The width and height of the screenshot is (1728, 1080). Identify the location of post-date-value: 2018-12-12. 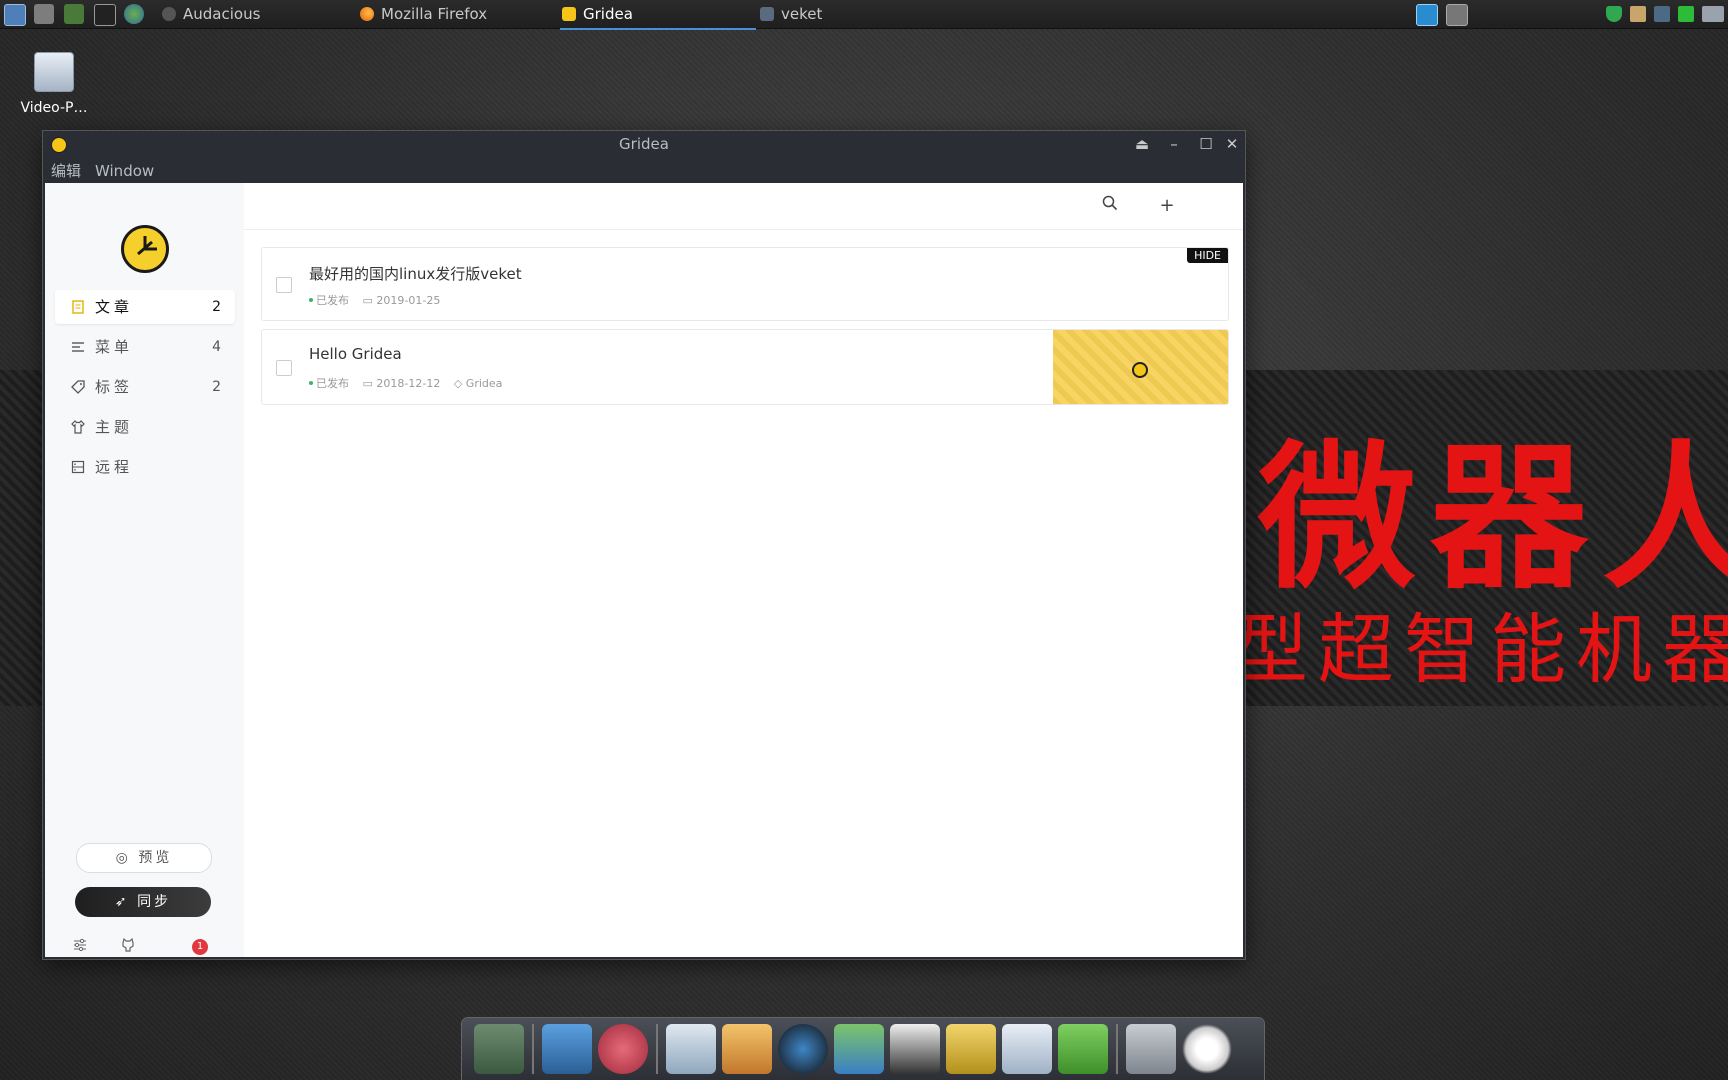
(408, 383).